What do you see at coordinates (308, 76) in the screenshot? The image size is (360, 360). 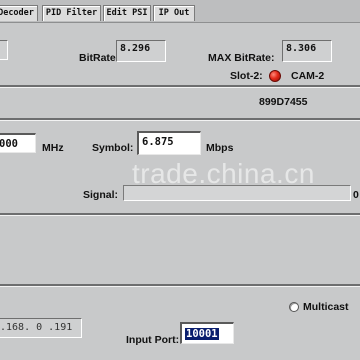 I see `slot-cam: CAM-2` at bounding box center [308, 76].